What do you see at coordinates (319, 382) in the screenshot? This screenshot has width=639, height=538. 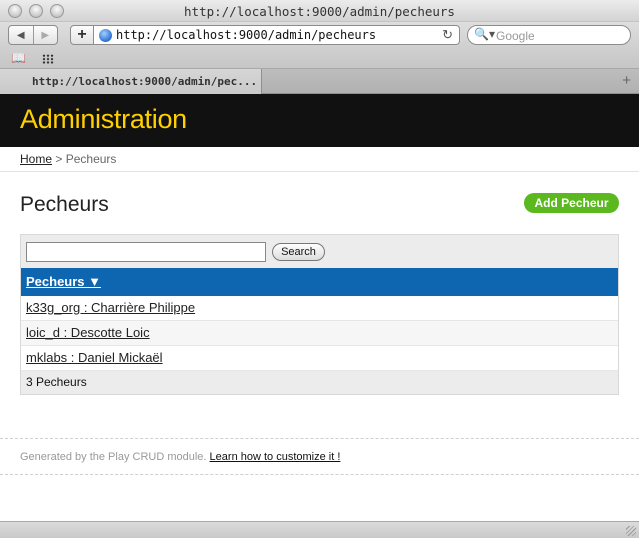 I see `record-count: 3 Pecheurs` at bounding box center [319, 382].